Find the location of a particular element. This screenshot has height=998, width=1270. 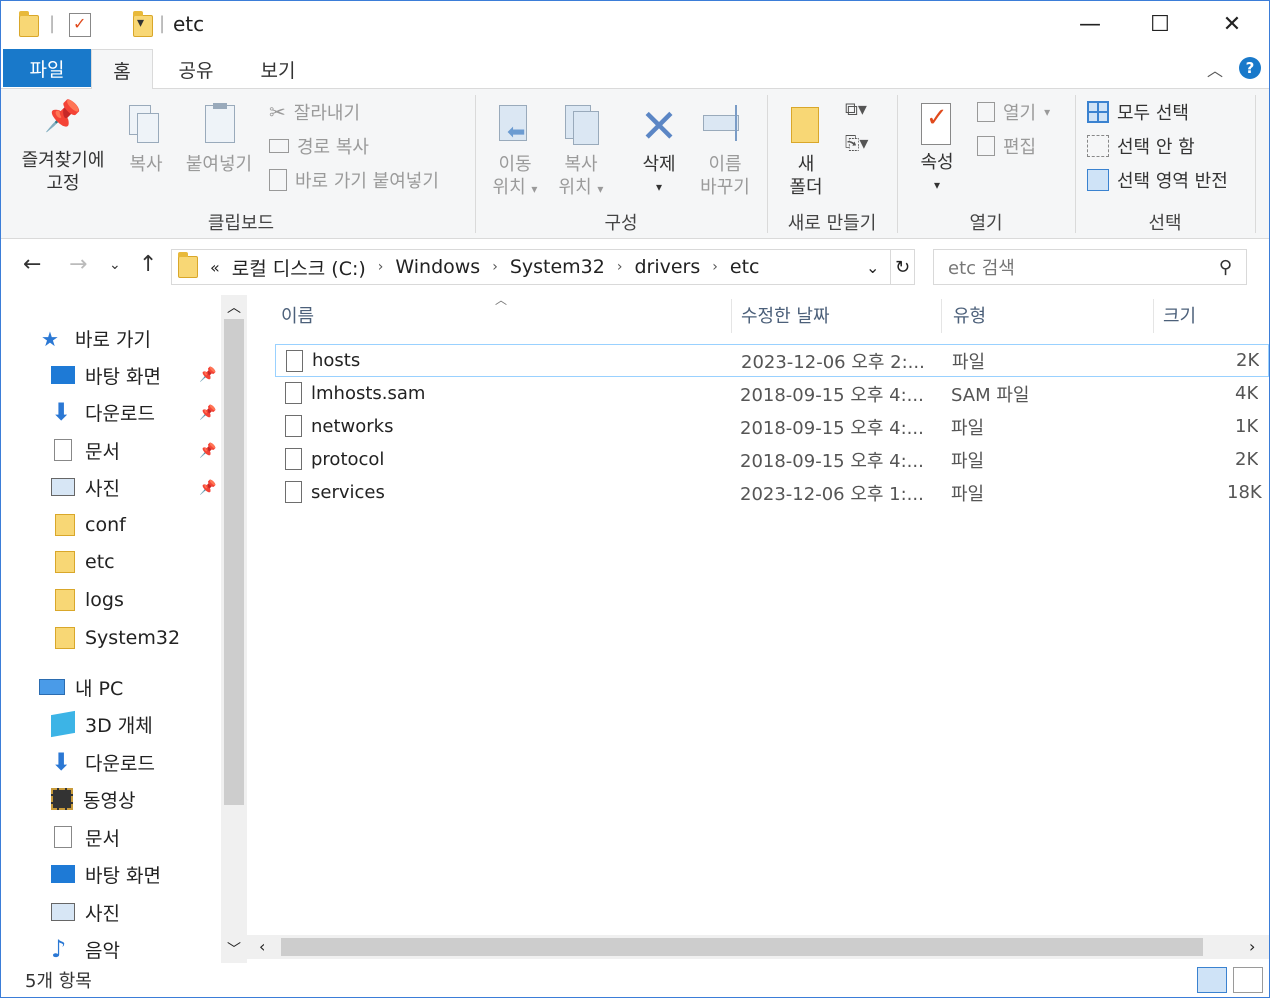

paste-shortcut-button: 바로 가기 붙여넣기 is located at coordinates (354, 180).